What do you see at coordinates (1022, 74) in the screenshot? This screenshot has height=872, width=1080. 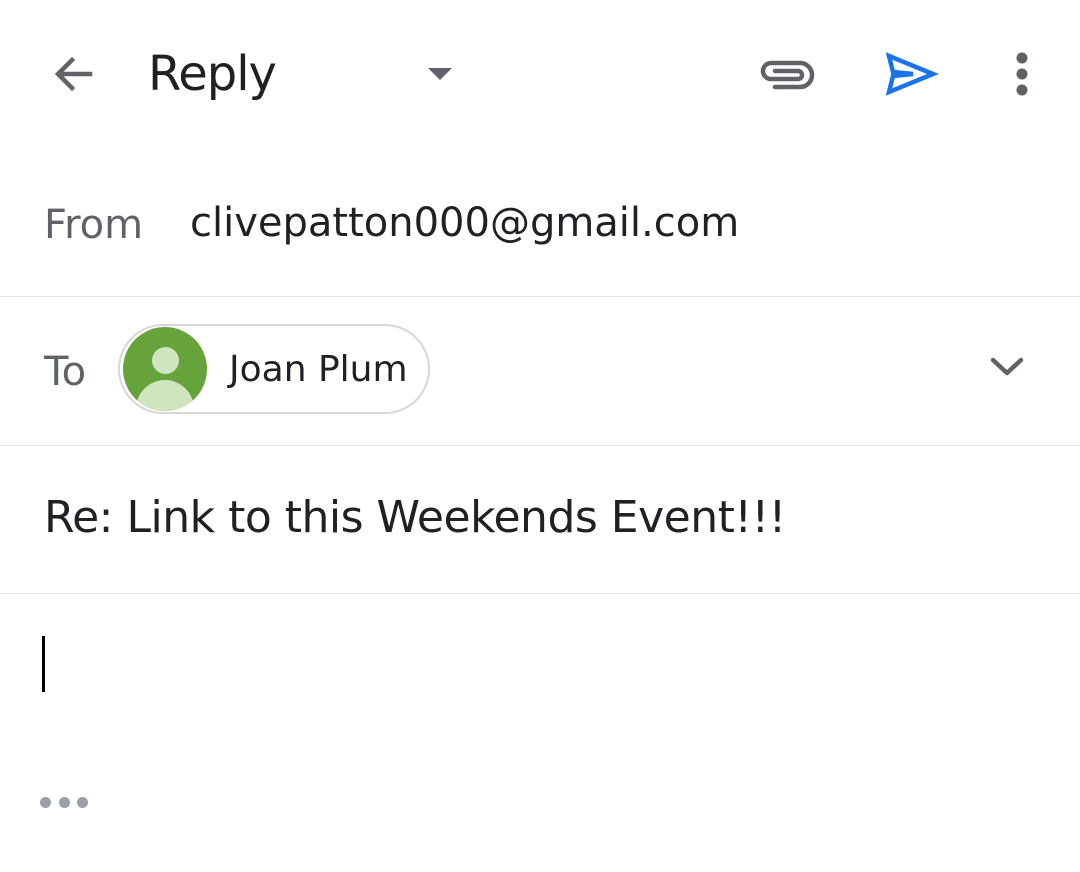 I see `more-vert-icon` at bounding box center [1022, 74].